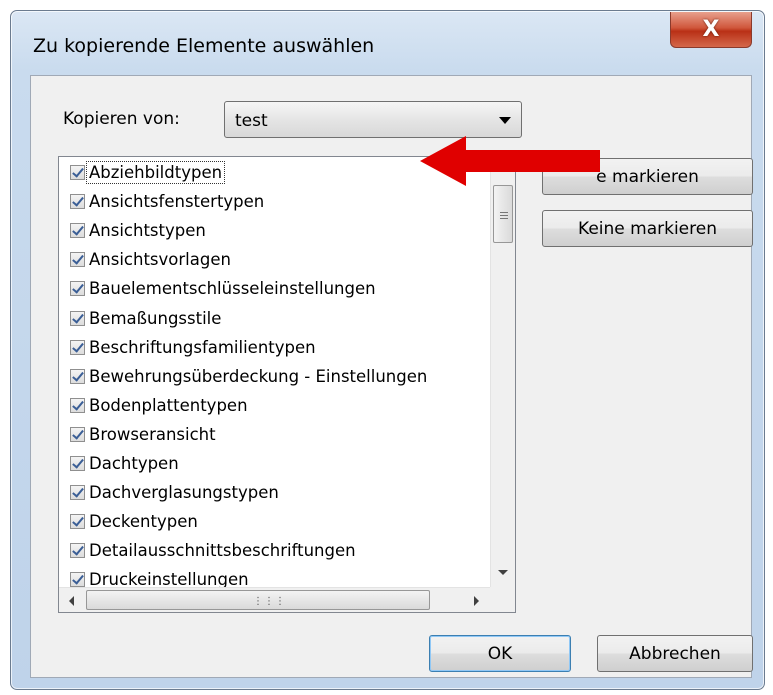 This screenshot has height=695, width=773. Describe the element at coordinates (258, 376) in the screenshot. I see `list-item-label: Bewehrungsüberdeckung - Einstellungen` at that location.